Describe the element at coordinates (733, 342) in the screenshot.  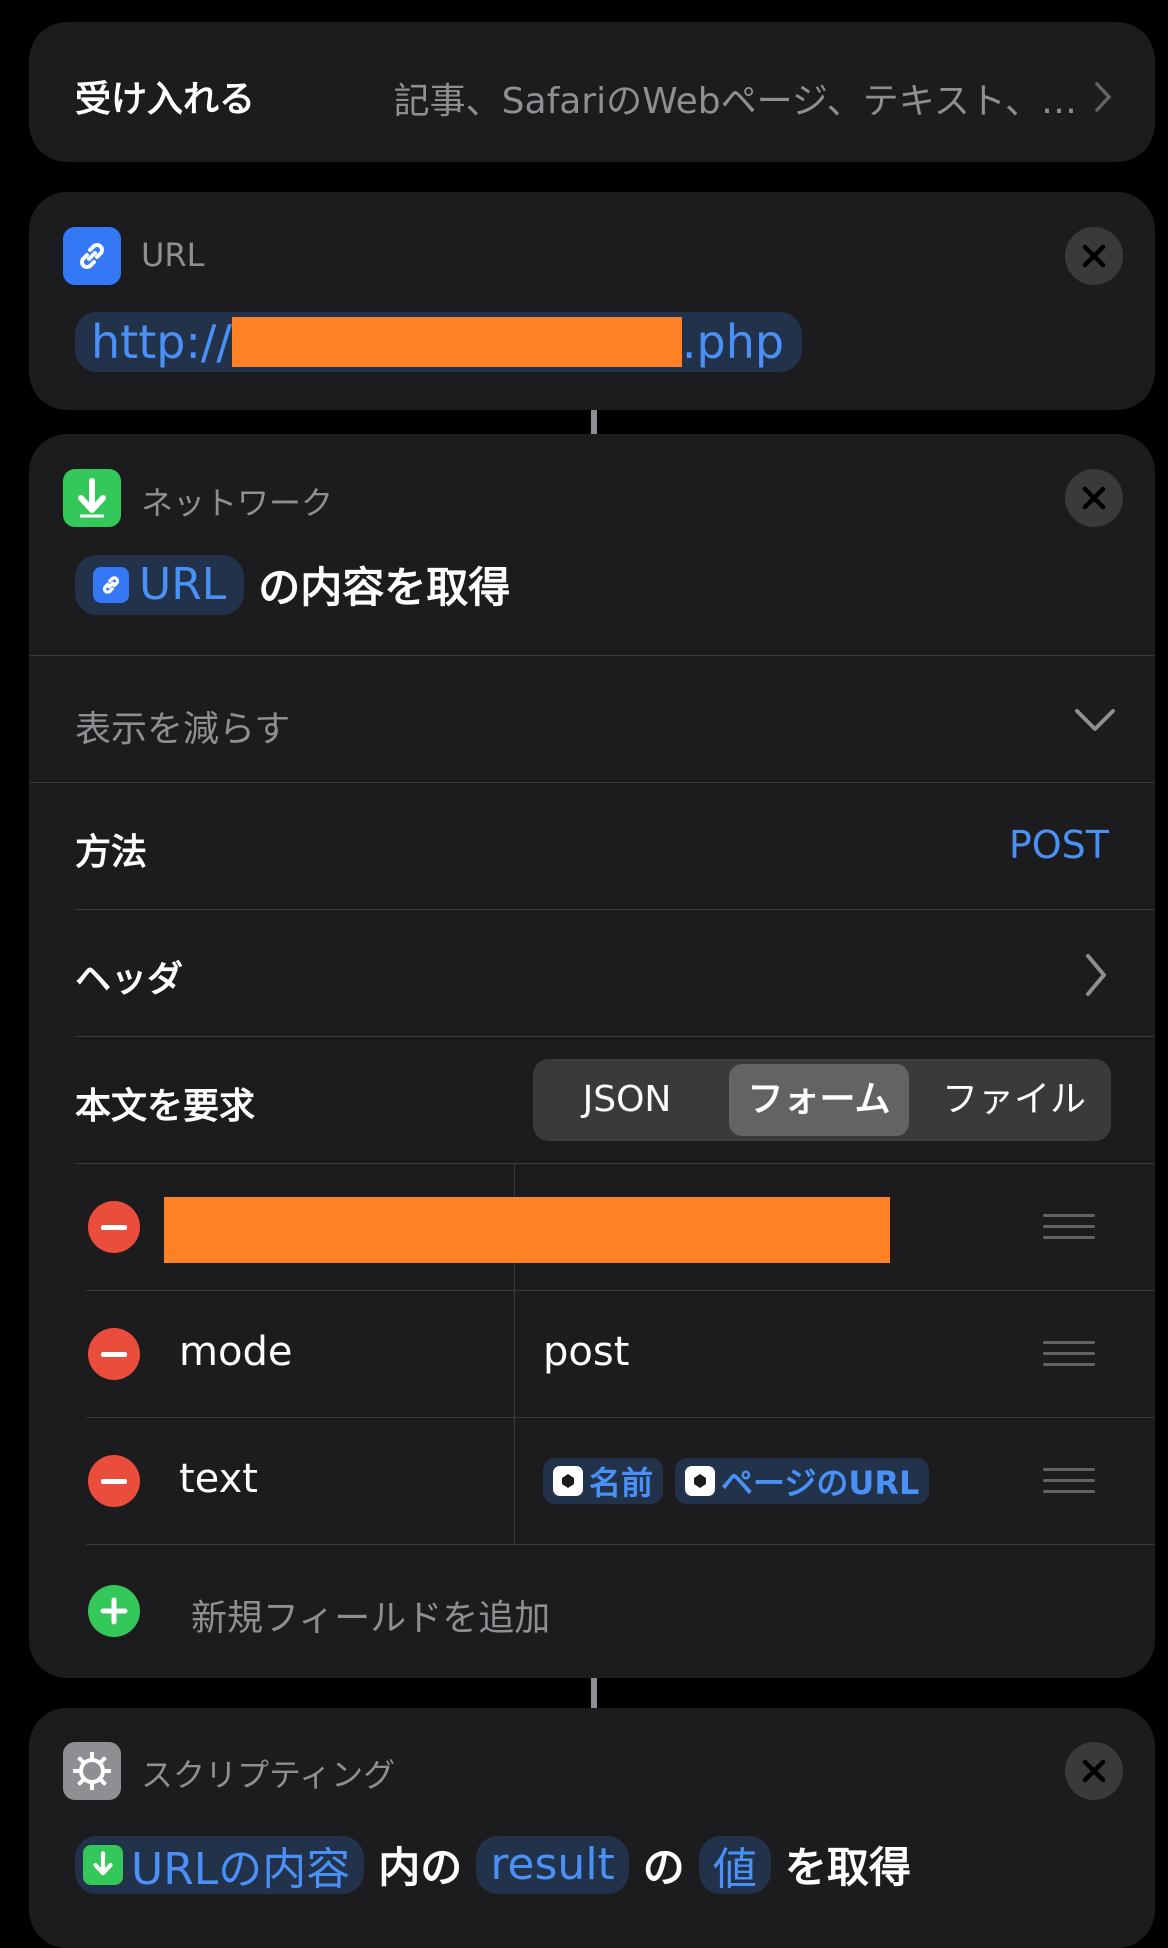
I see `url-suffix: .php` at that location.